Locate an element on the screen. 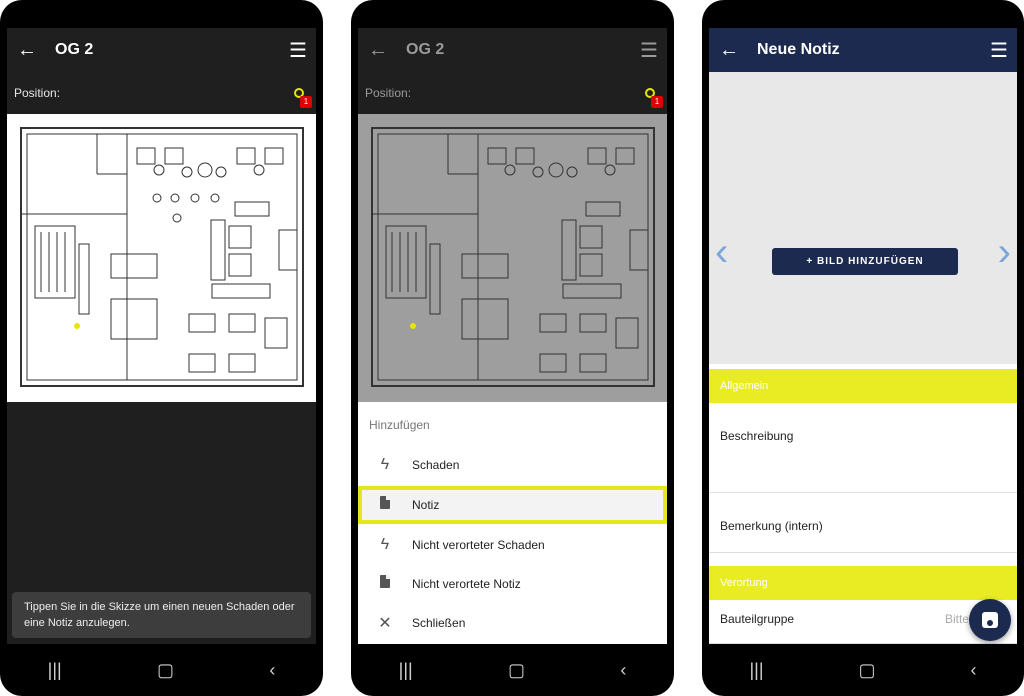  option-schliessen: ✕ Schließen is located at coordinates (512, 623).